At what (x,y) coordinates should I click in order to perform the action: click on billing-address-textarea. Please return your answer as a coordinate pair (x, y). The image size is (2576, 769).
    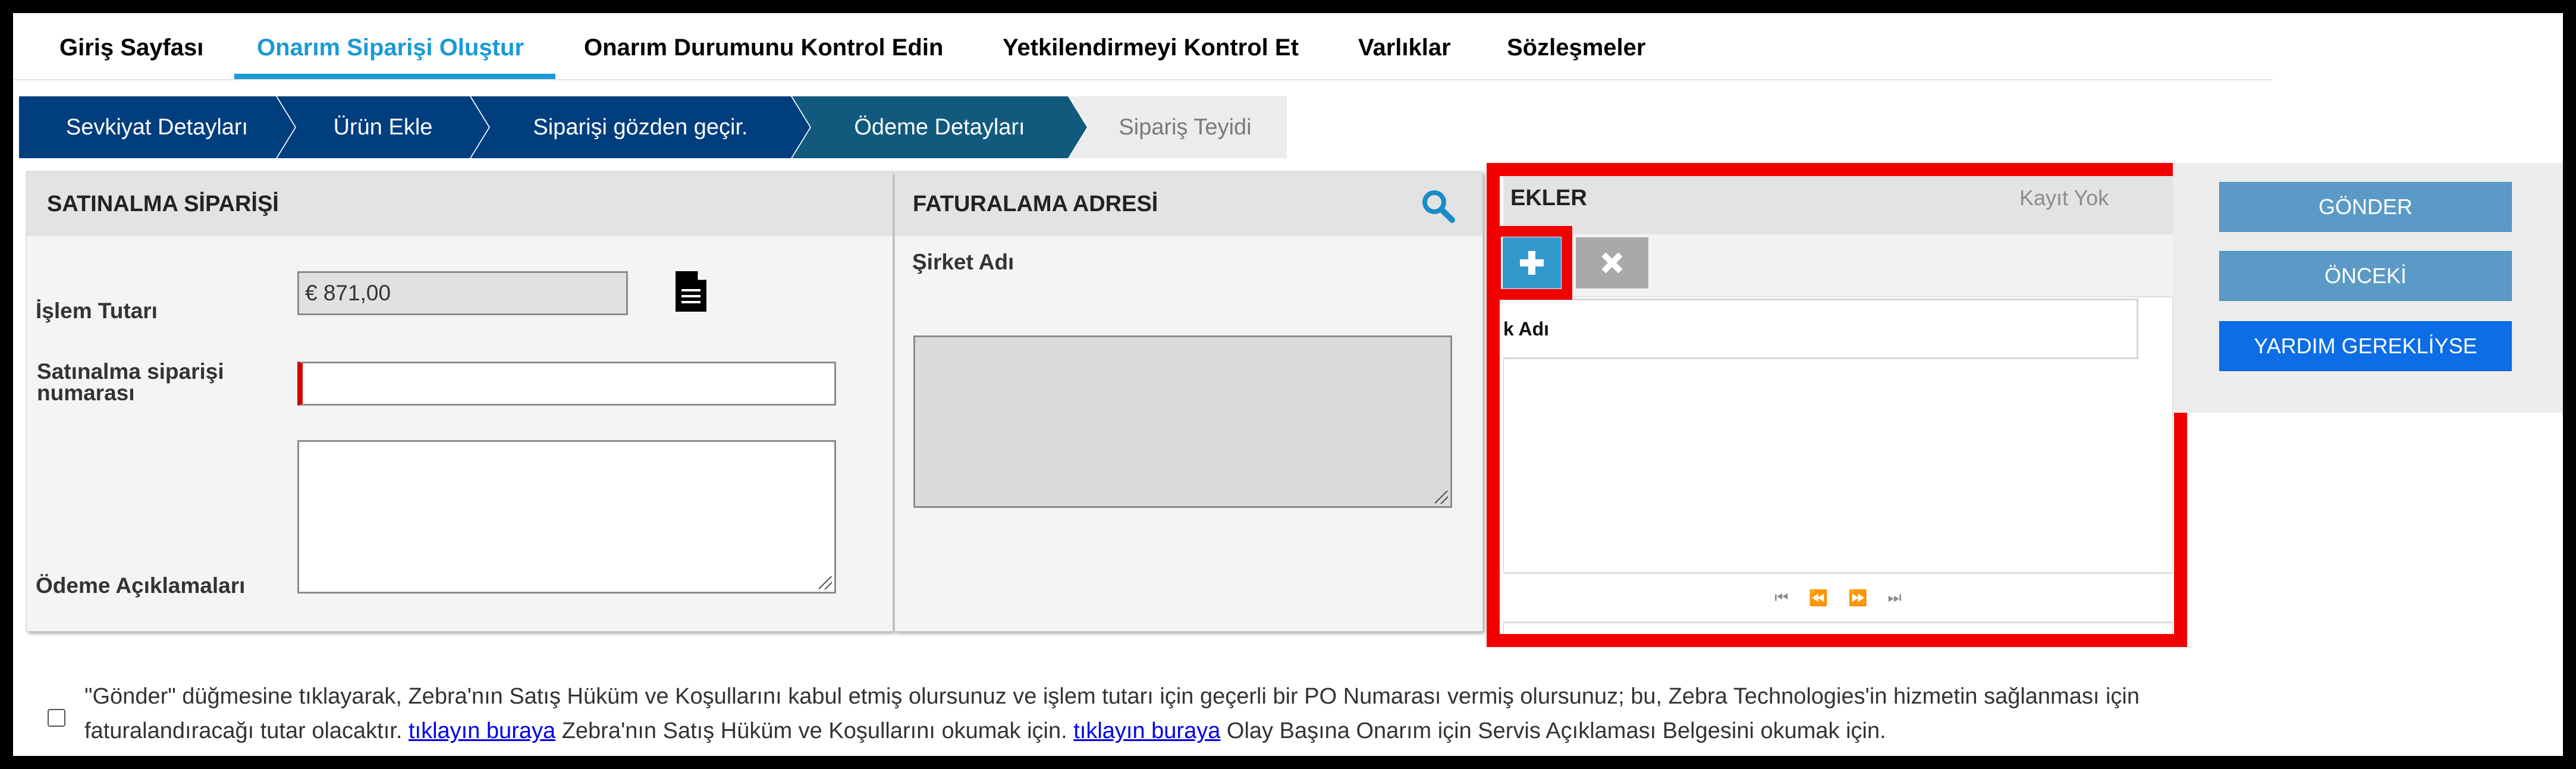
    Looking at the image, I should click on (1182, 422).